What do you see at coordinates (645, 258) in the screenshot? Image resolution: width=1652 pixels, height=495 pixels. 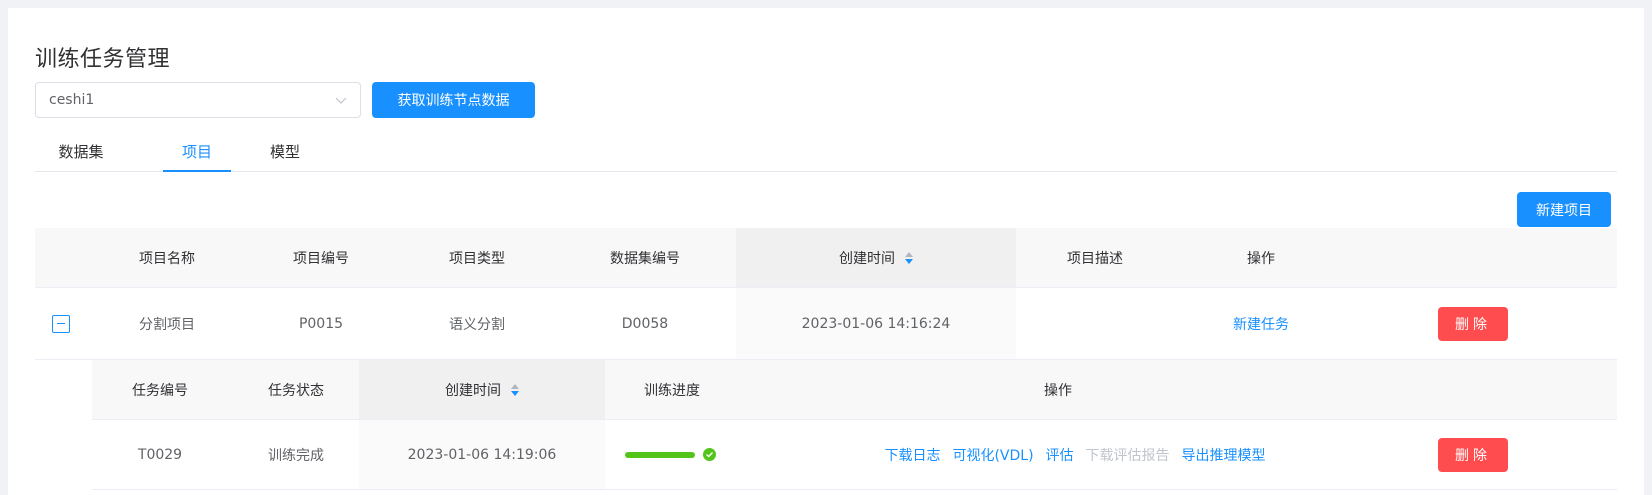 I see `column-header-dataset: 数据集编号` at bounding box center [645, 258].